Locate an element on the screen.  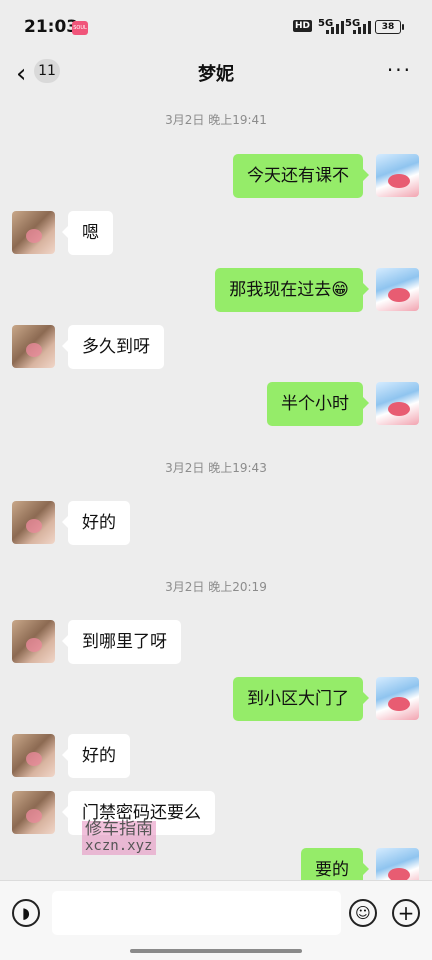
message-bubble-outgoing: 那我现在过去😁 is located at coordinates (292, 290).